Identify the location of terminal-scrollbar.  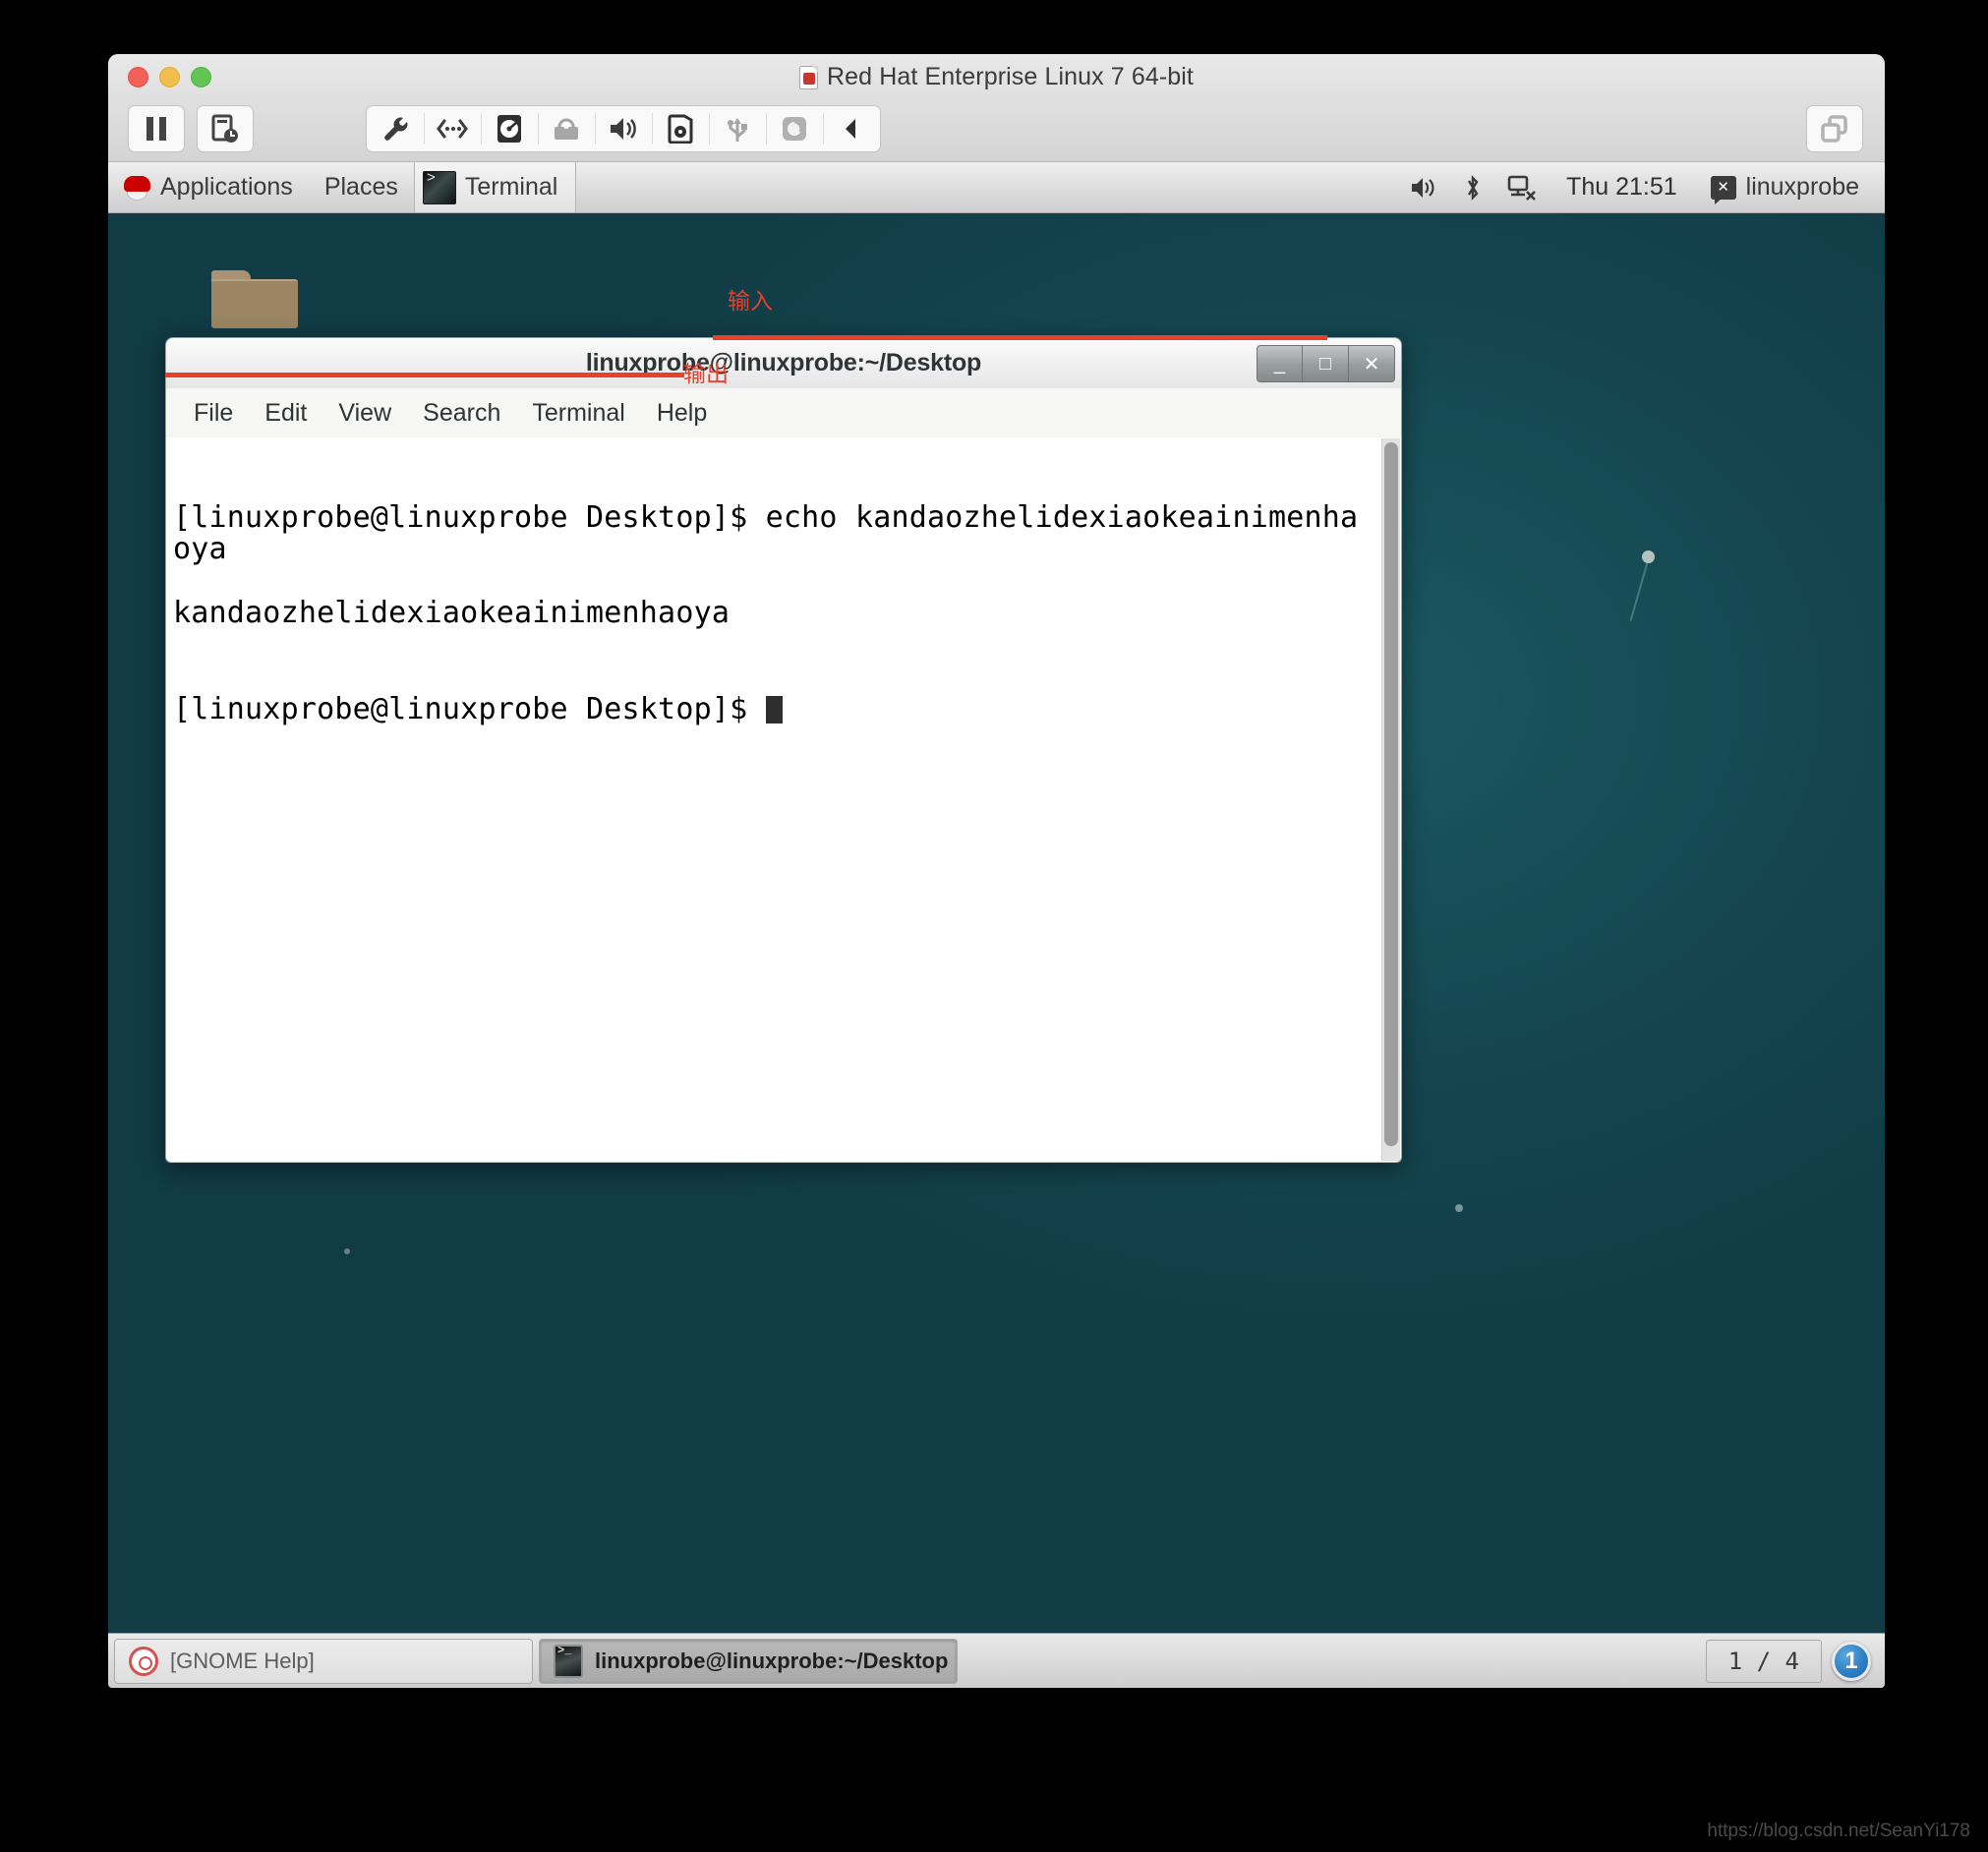
(1390, 800).